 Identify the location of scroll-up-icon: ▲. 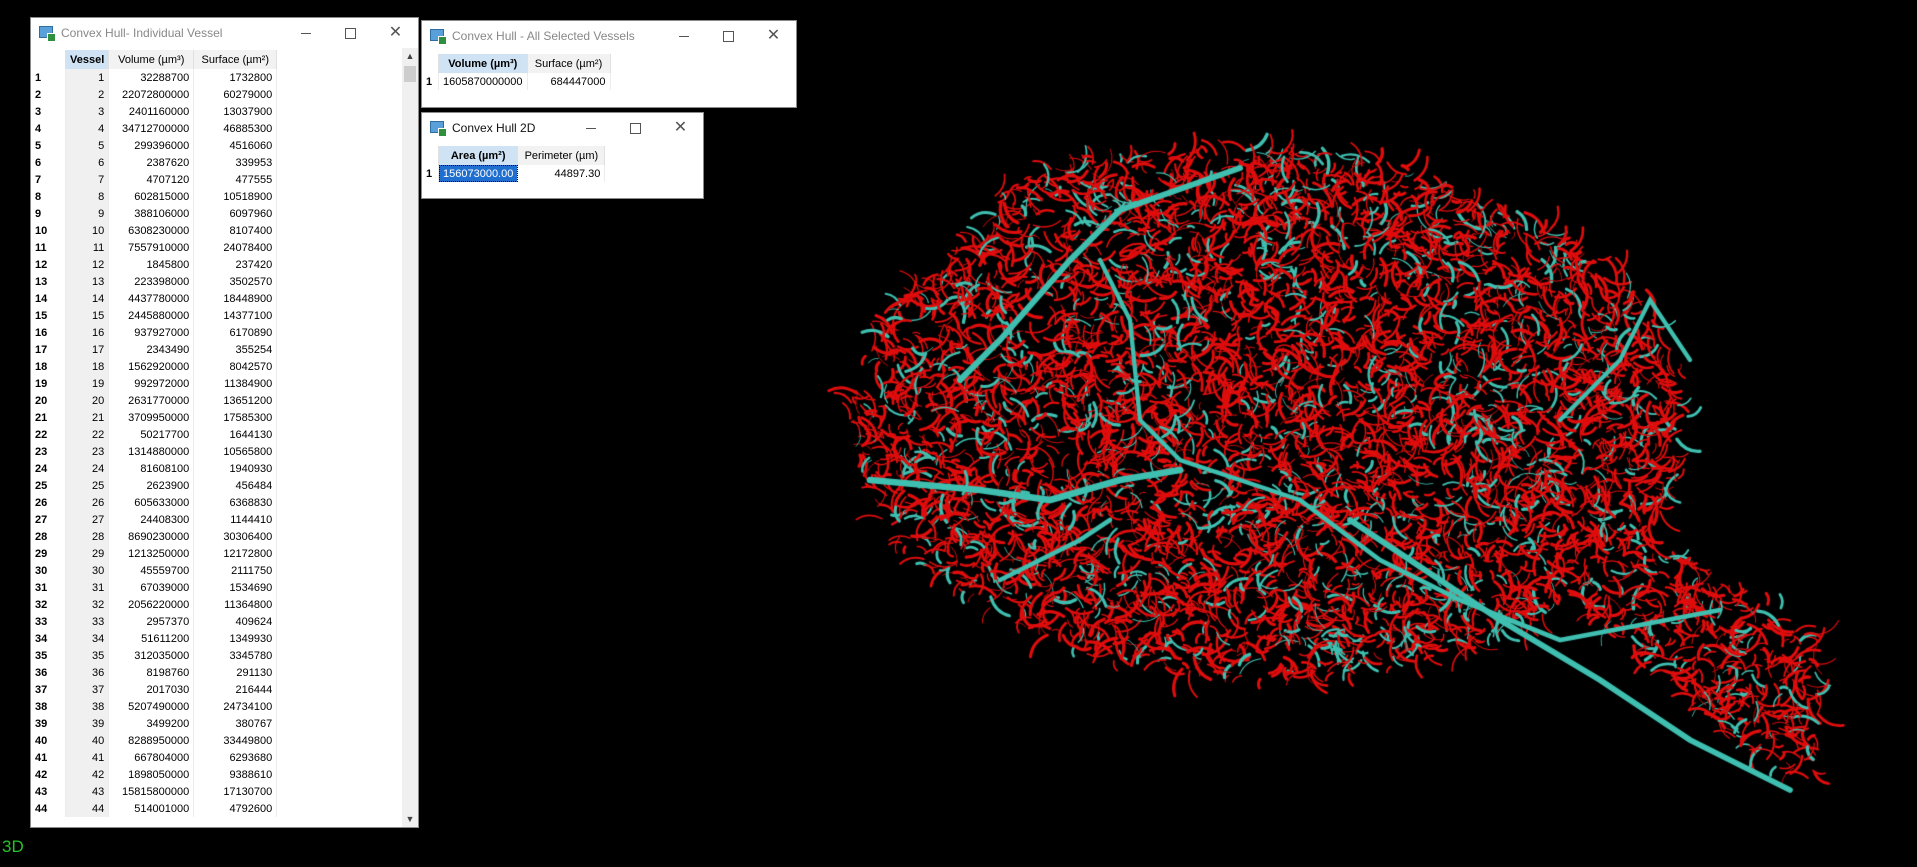
(410, 56).